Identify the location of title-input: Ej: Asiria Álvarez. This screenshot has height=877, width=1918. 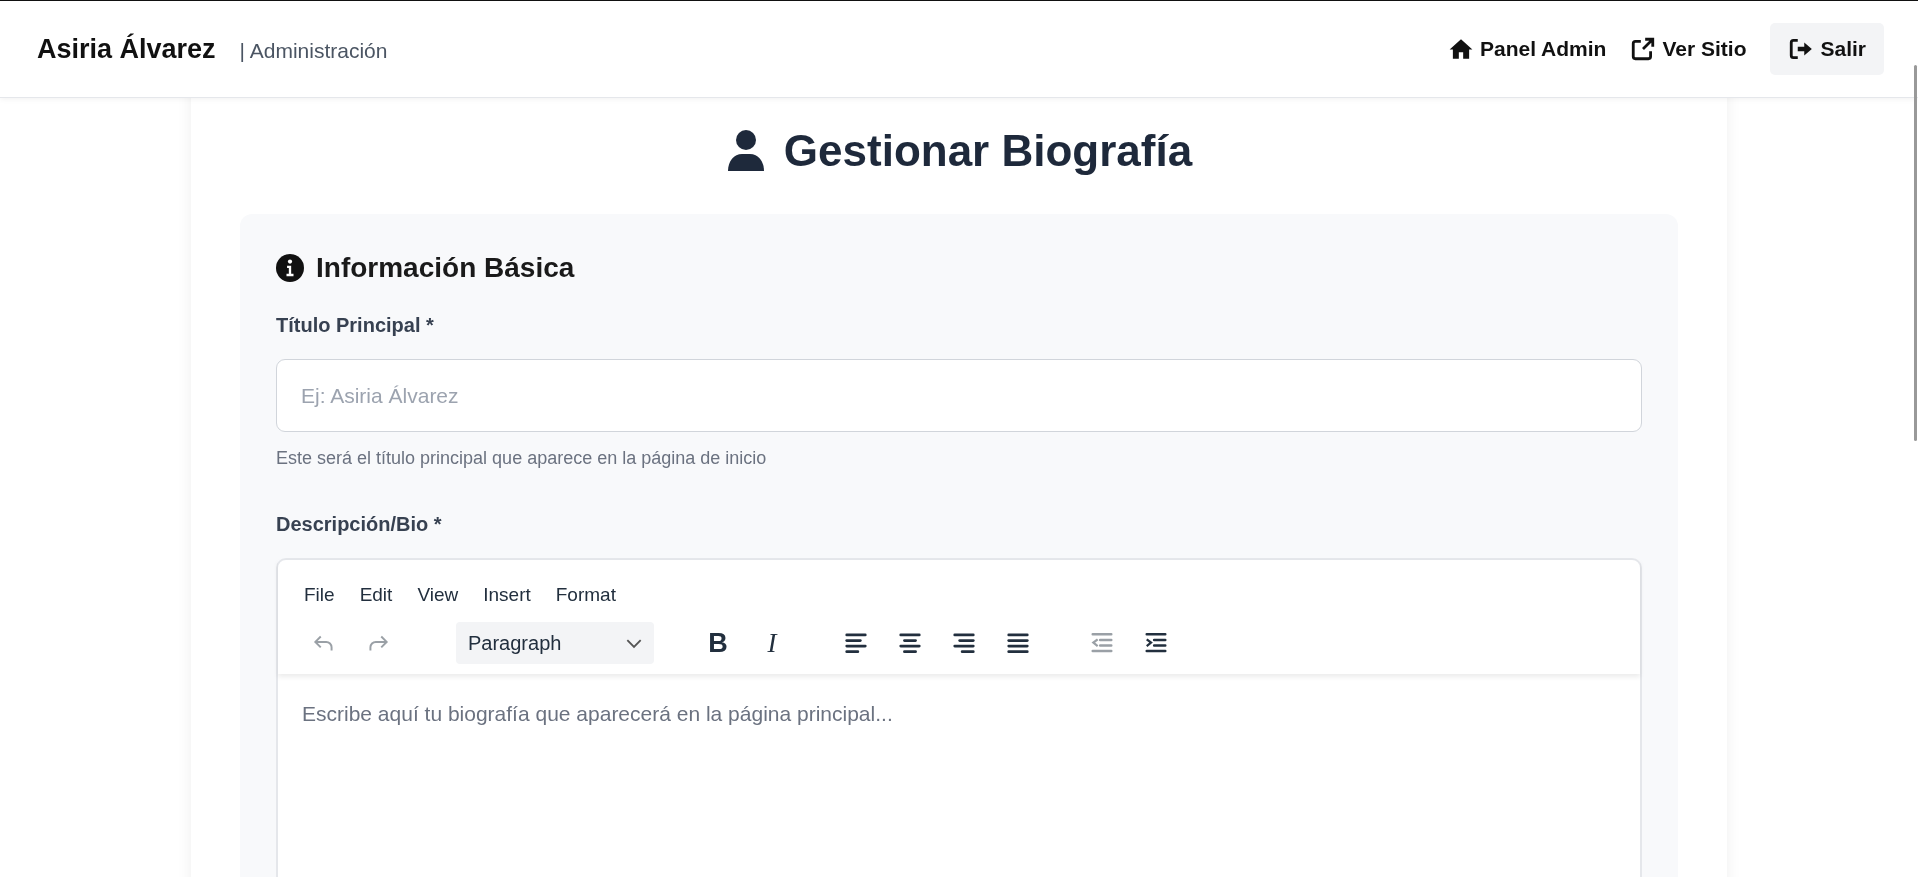
(959, 395).